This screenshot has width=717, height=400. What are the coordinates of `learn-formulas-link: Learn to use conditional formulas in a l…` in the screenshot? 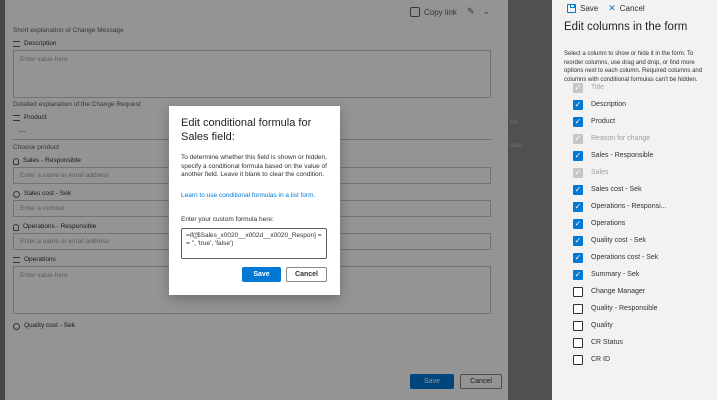 It's located at (256, 196).